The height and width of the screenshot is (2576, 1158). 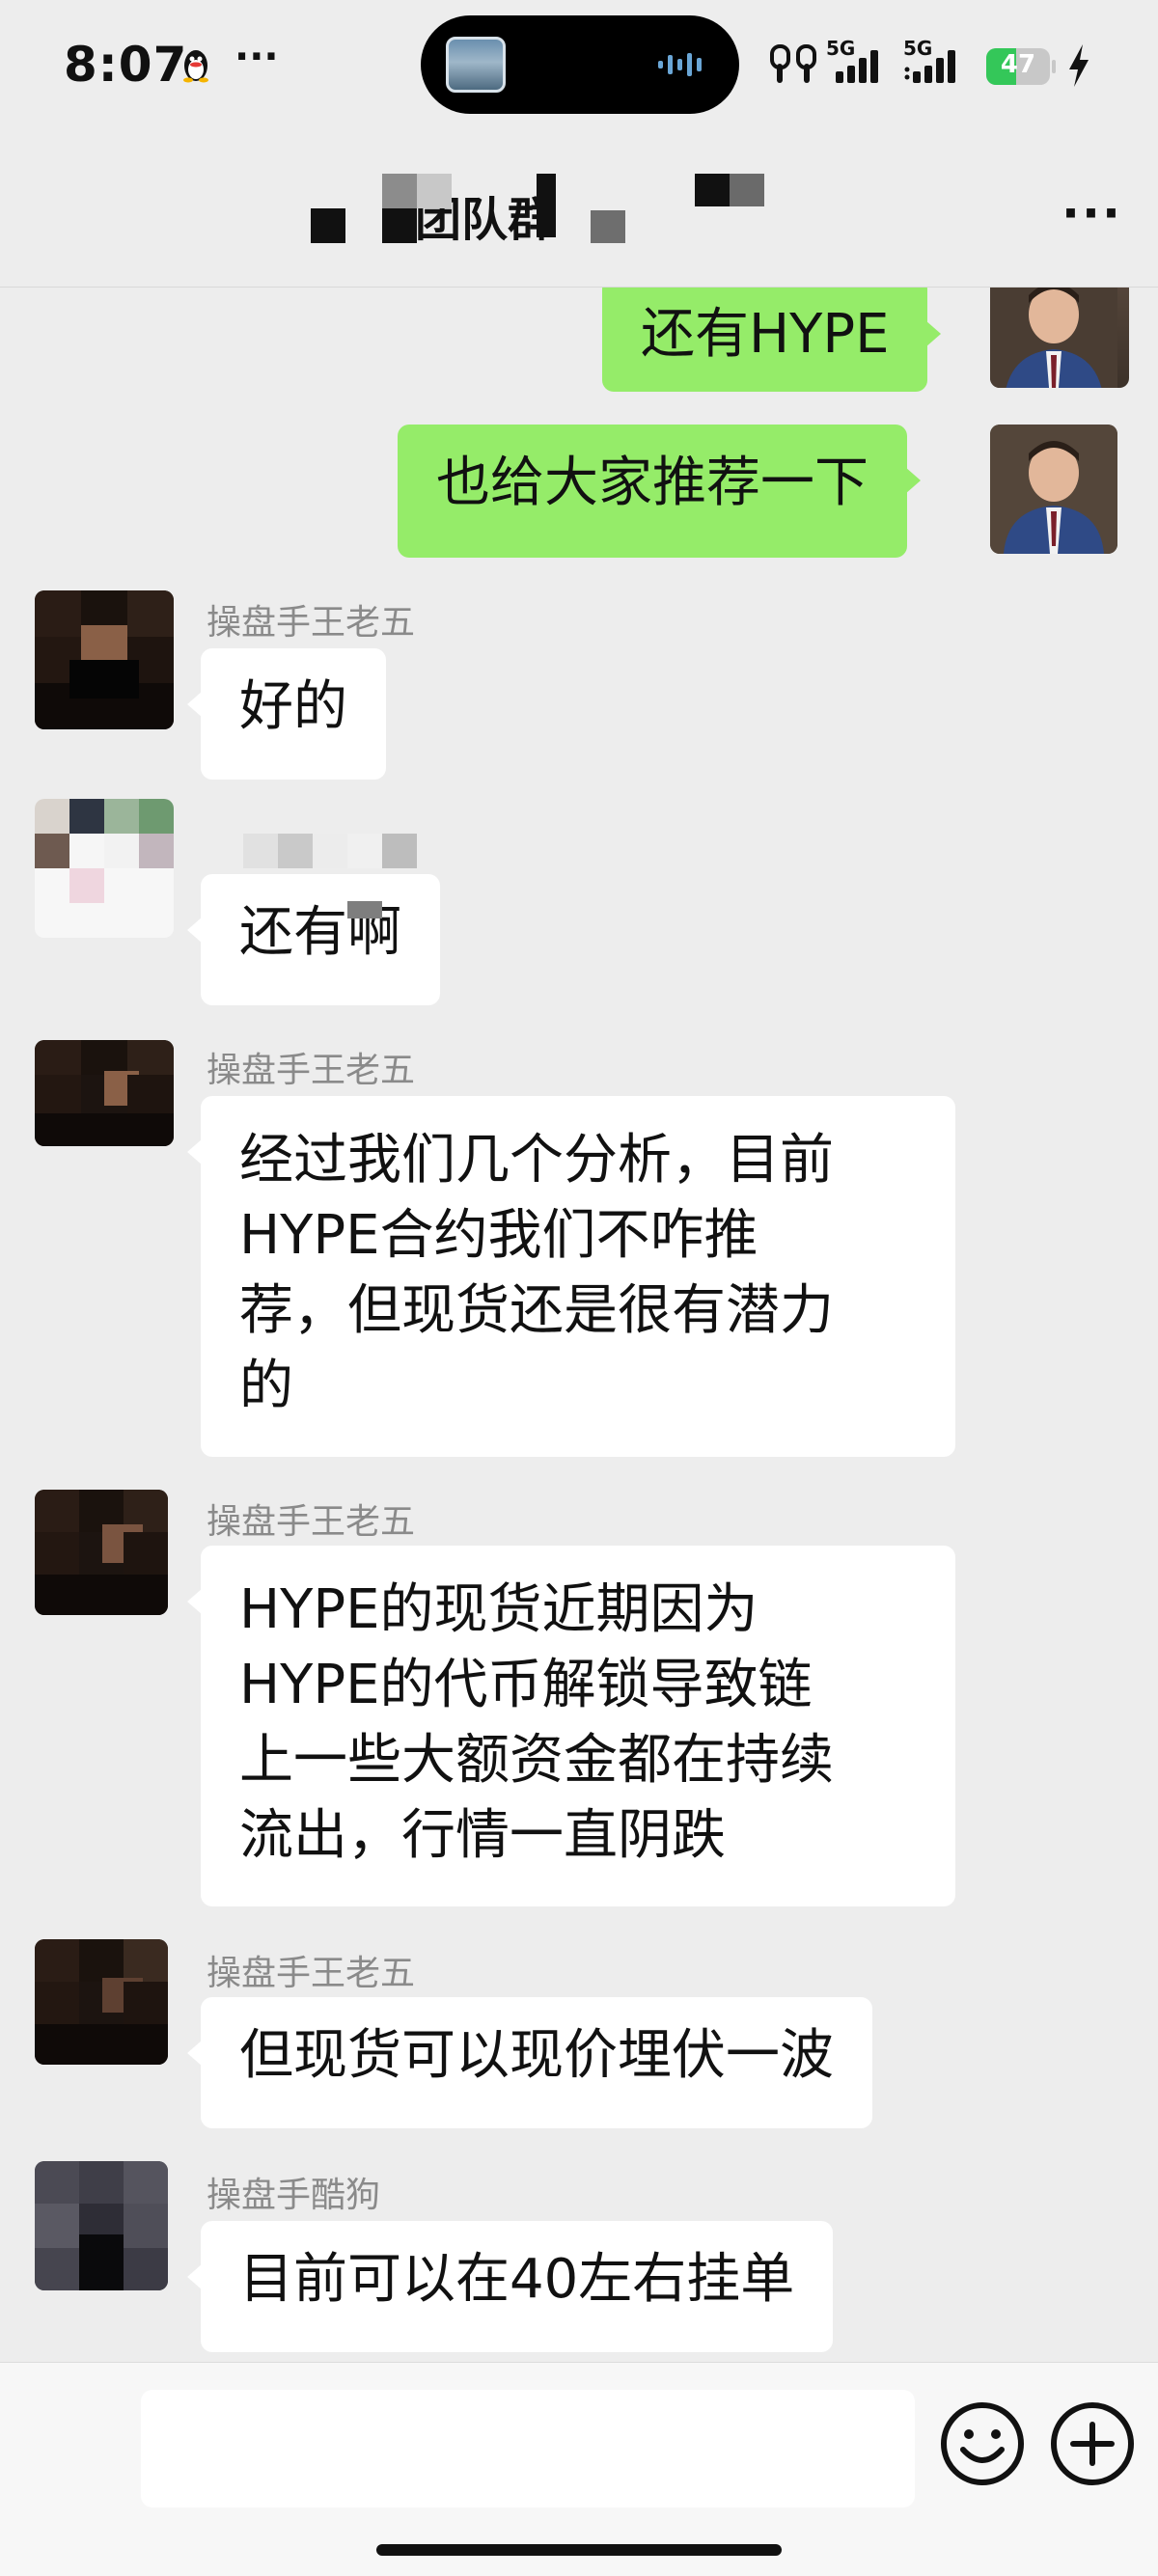 I want to click on battery-body: 47, so click(x=1018, y=66).